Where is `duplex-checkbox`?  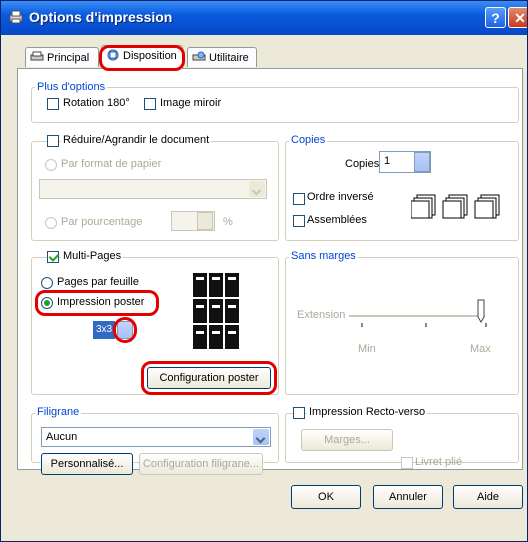
duplex-checkbox is located at coordinates (299, 413).